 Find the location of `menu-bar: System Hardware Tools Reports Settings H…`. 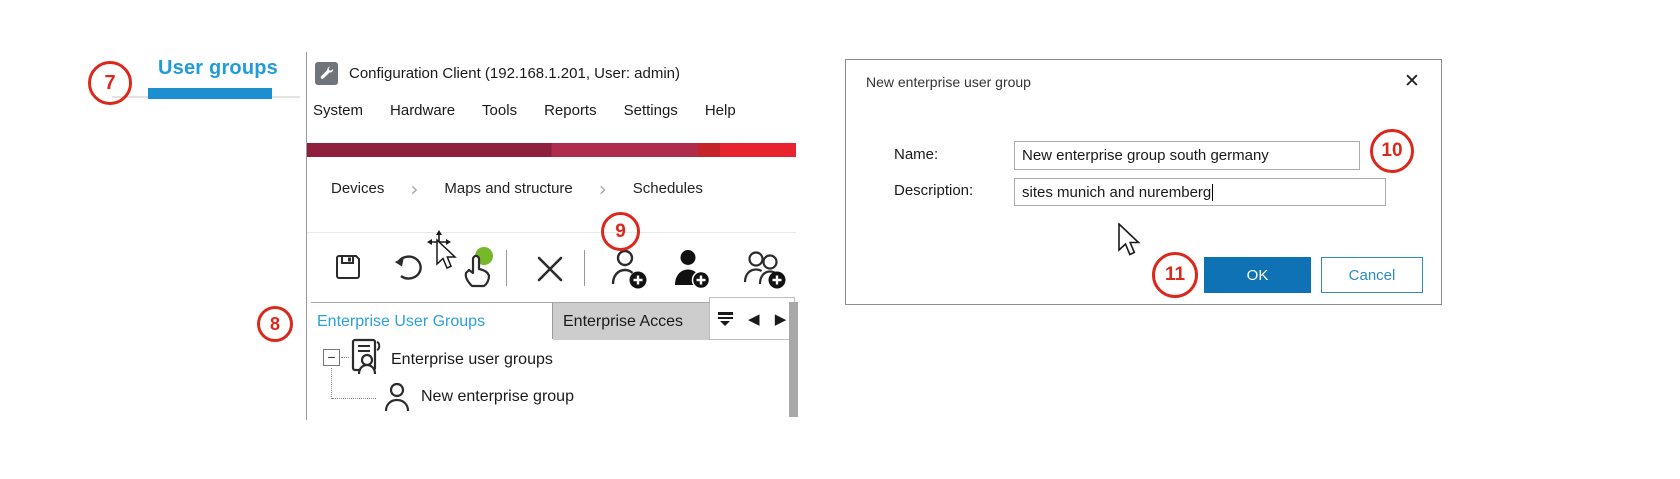

menu-bar: System Hardware Tools Reports Settings H… is located at coordinates (524, 110).